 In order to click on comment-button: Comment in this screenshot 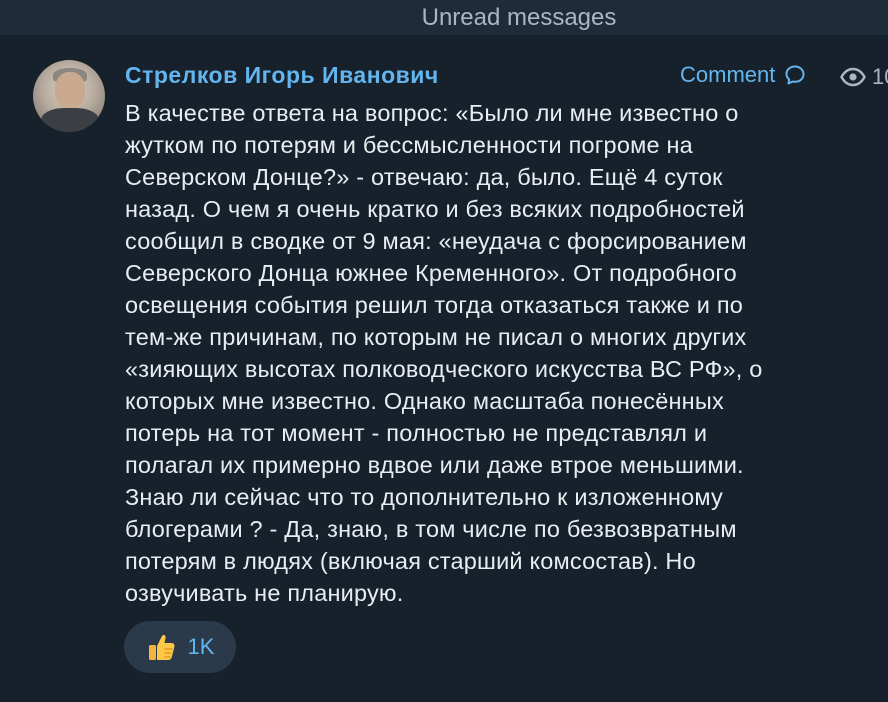, I will do `click(743, 75)`.